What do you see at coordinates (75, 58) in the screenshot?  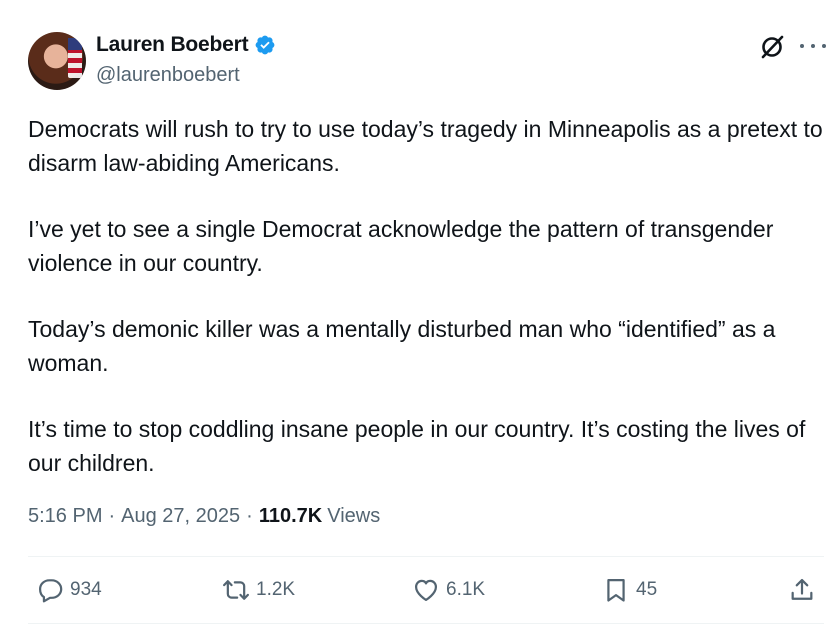 I see `flag-decoration` at bounding box center [75, 58].